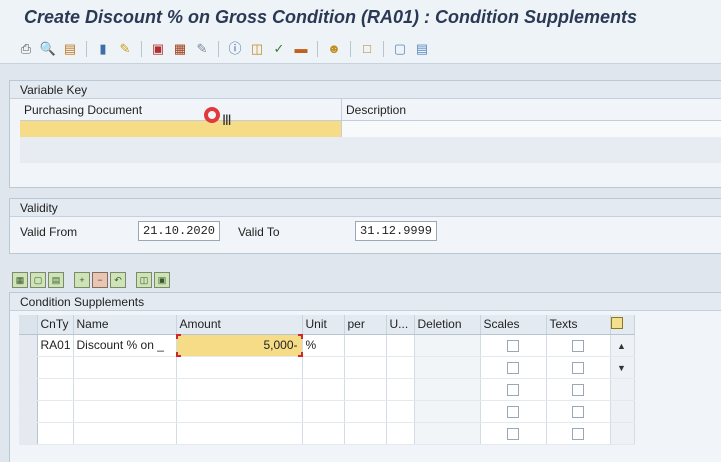 The width and height of the screenshot is (721, 462). I want to click on column-settings-icon, so click(622, 325).